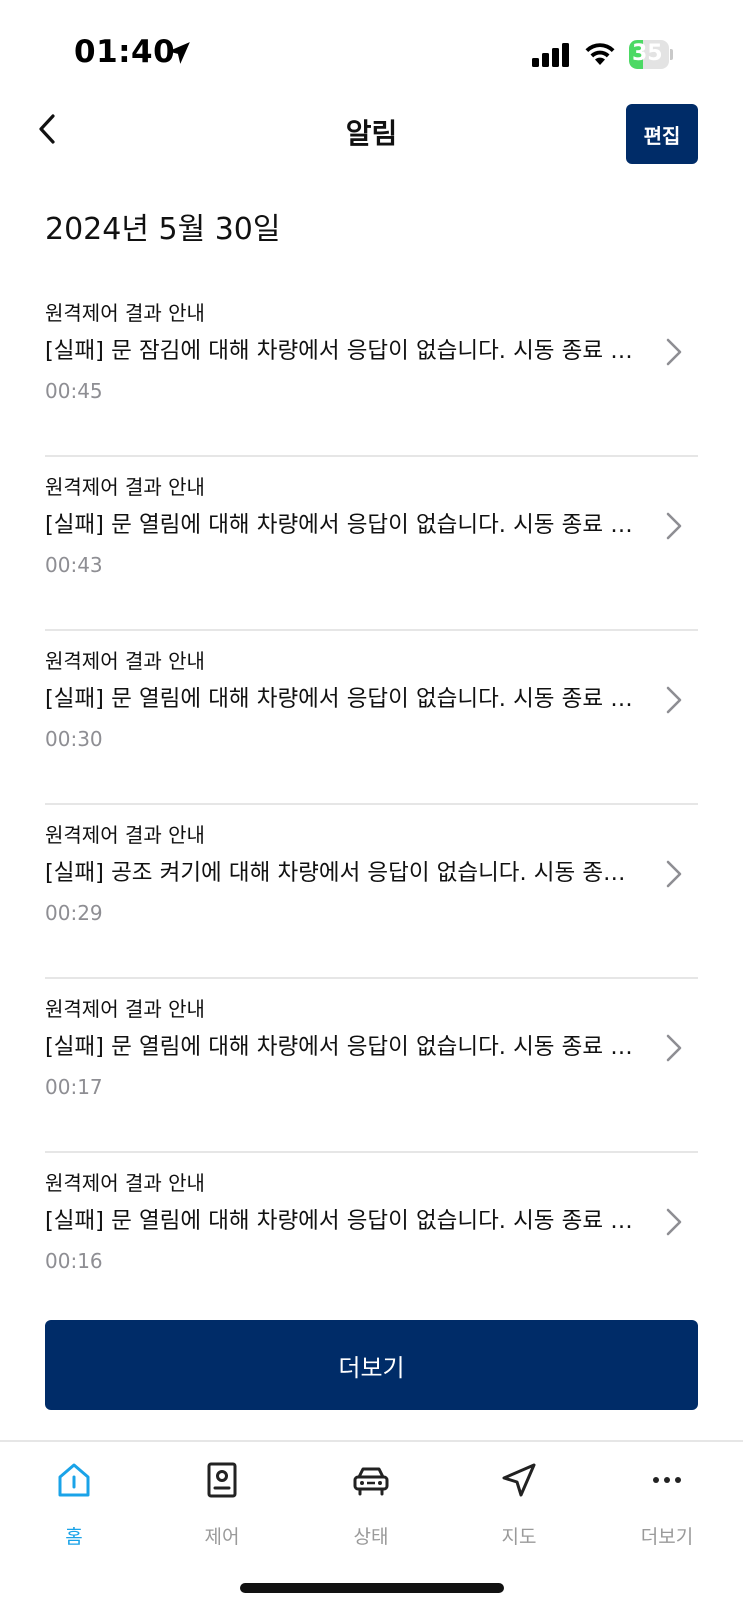 Image resolution: width=743 pixels, height=1611 pixels. I want to click on tab-label: 홈, so click(74, 1537).